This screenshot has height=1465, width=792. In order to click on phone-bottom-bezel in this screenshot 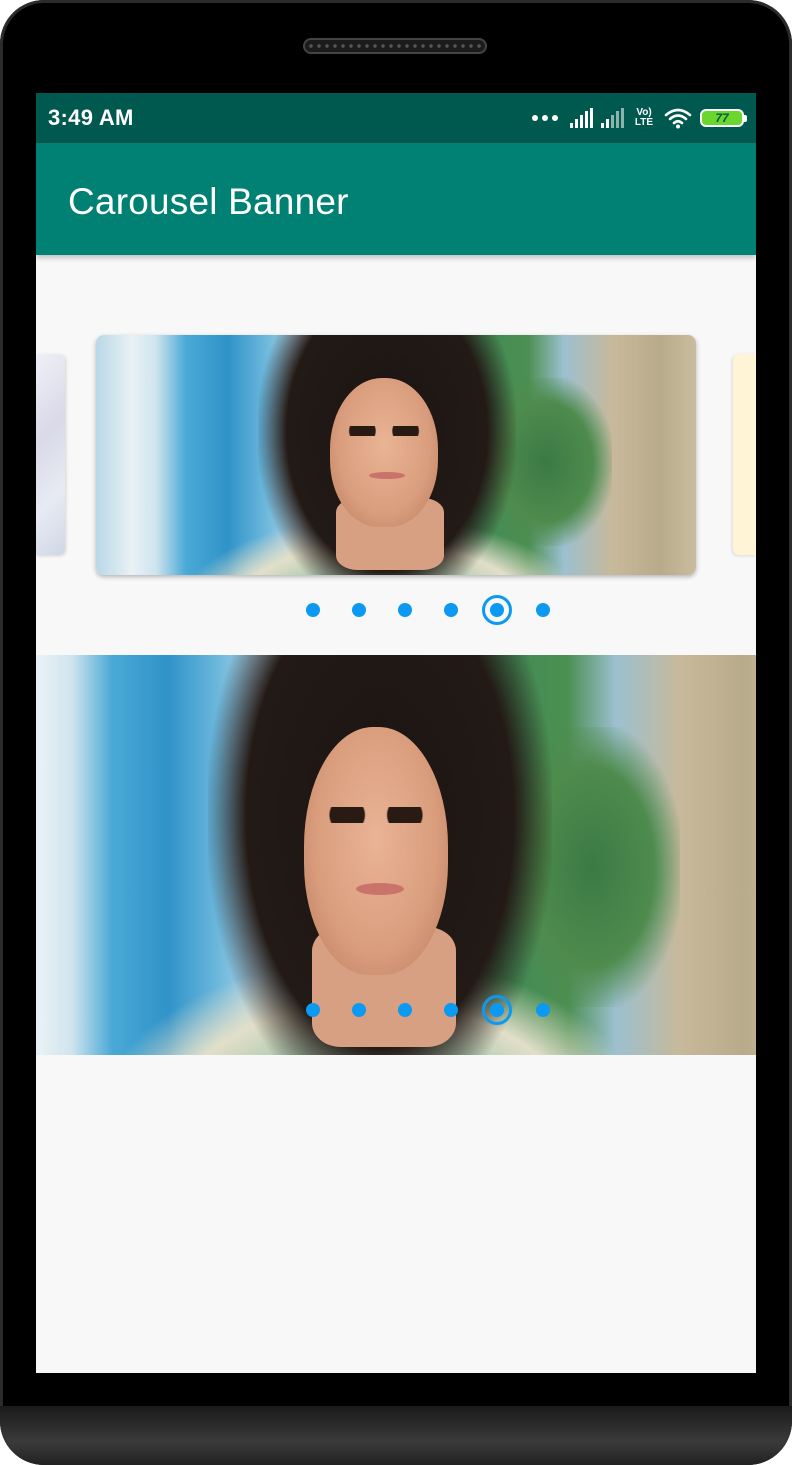, I will do `click(396, 1435)`.